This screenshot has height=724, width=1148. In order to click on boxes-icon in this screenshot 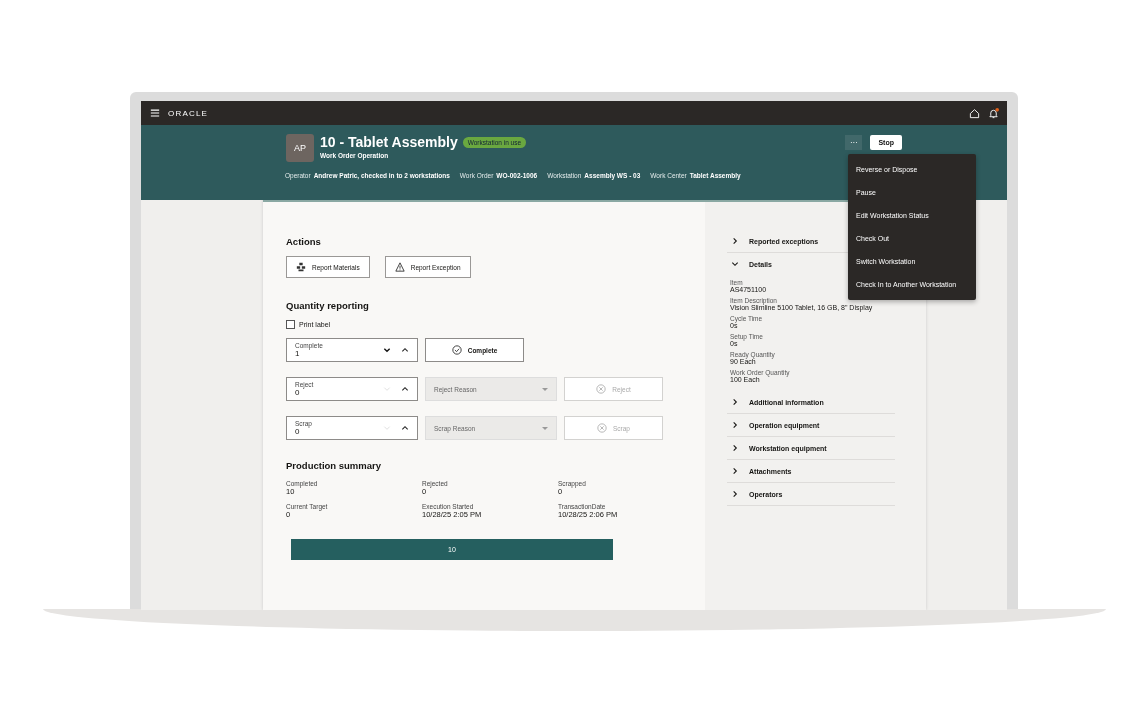, I will do `click(301, 267)`.